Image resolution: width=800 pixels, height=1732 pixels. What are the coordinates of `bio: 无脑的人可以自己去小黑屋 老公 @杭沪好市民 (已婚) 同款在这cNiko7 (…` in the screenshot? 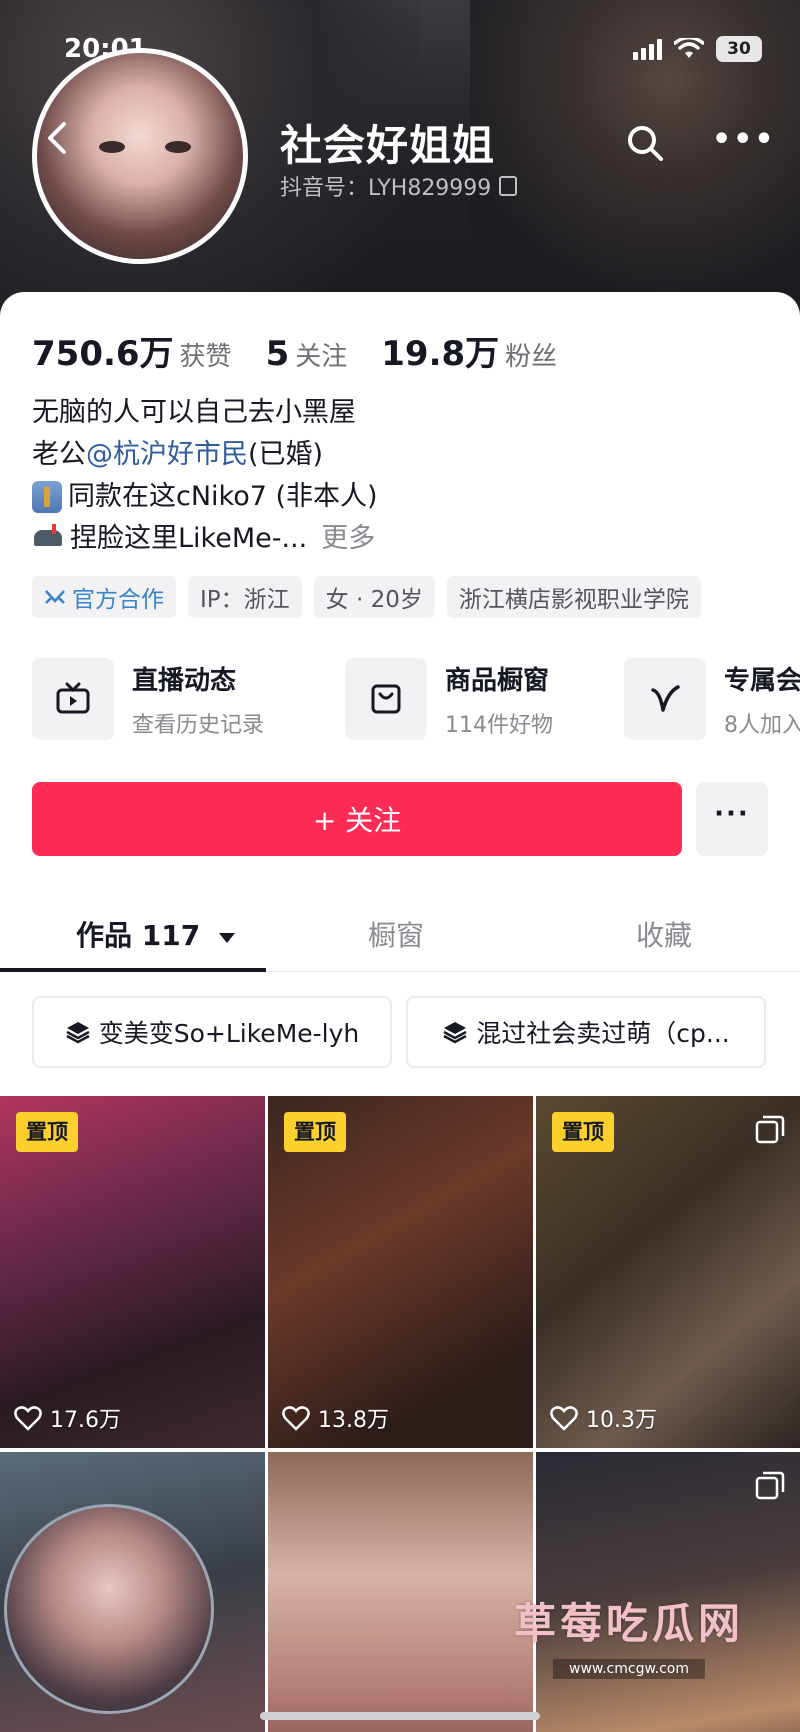 It's located at (205, 476).